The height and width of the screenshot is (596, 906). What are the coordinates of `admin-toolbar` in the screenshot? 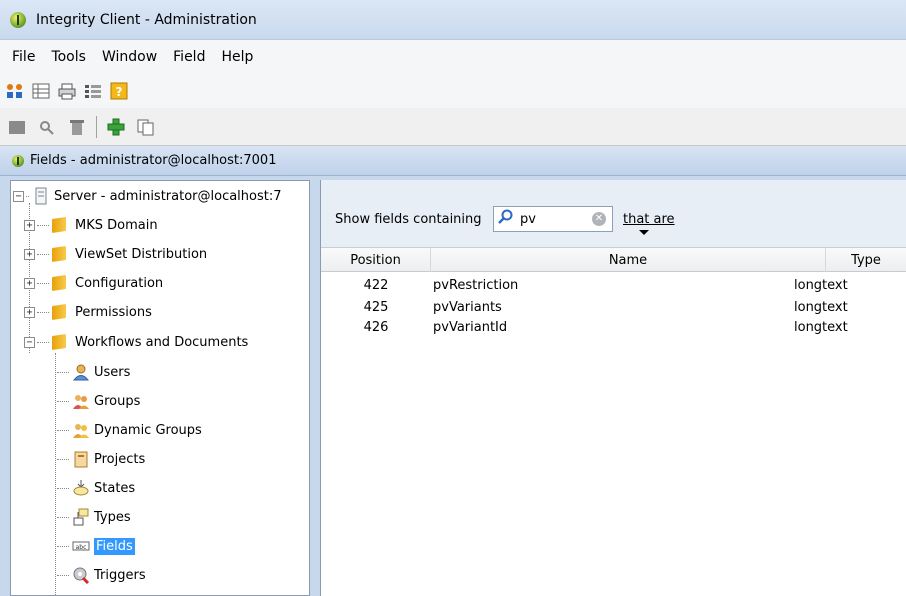 It's located at (453, 127).